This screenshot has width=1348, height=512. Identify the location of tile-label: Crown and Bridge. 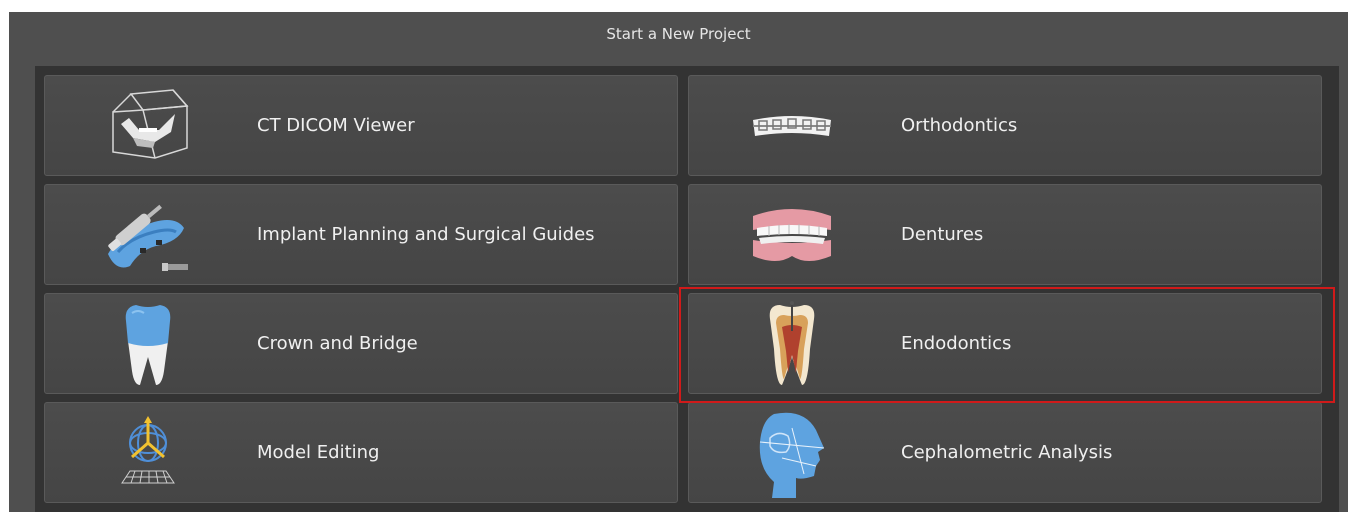
(337, 343).